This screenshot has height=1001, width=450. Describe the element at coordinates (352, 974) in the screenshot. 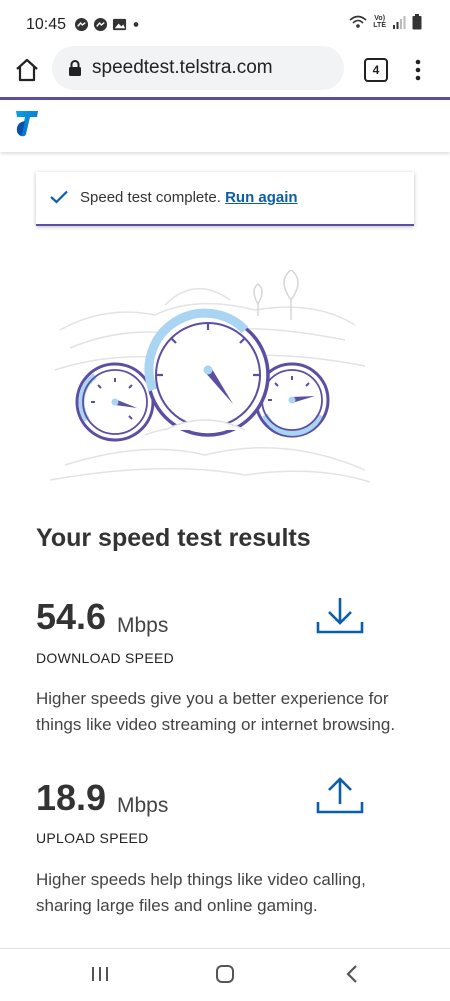

I see `back-icon` at that location.